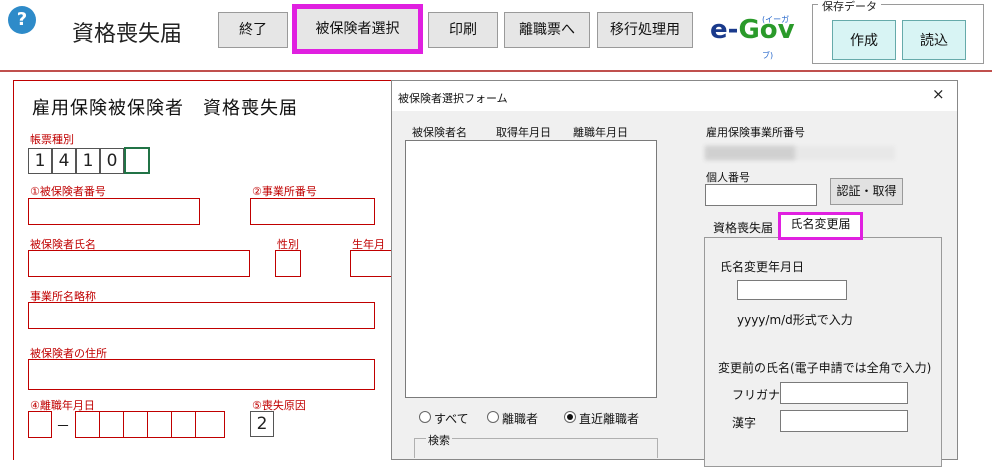 The width and height of the screenshot is (992, 467). What do you see at coordinates (792, 290) in the screenshot?
I see `name-change-date-input` at bounding box center [792, 290].